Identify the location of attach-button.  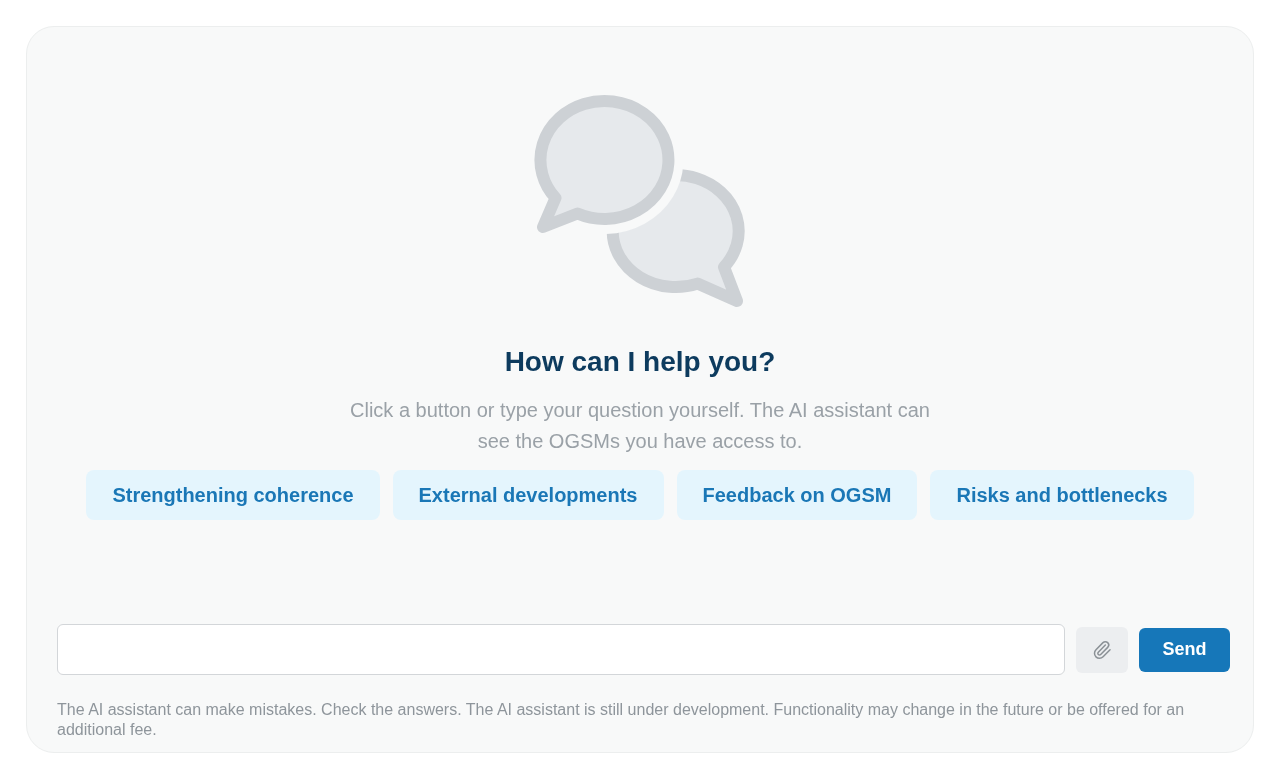
(1102, 649).